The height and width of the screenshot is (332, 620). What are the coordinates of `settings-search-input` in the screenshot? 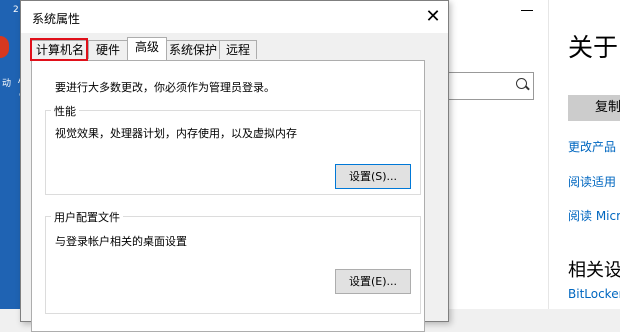 It's located at (491, 86).